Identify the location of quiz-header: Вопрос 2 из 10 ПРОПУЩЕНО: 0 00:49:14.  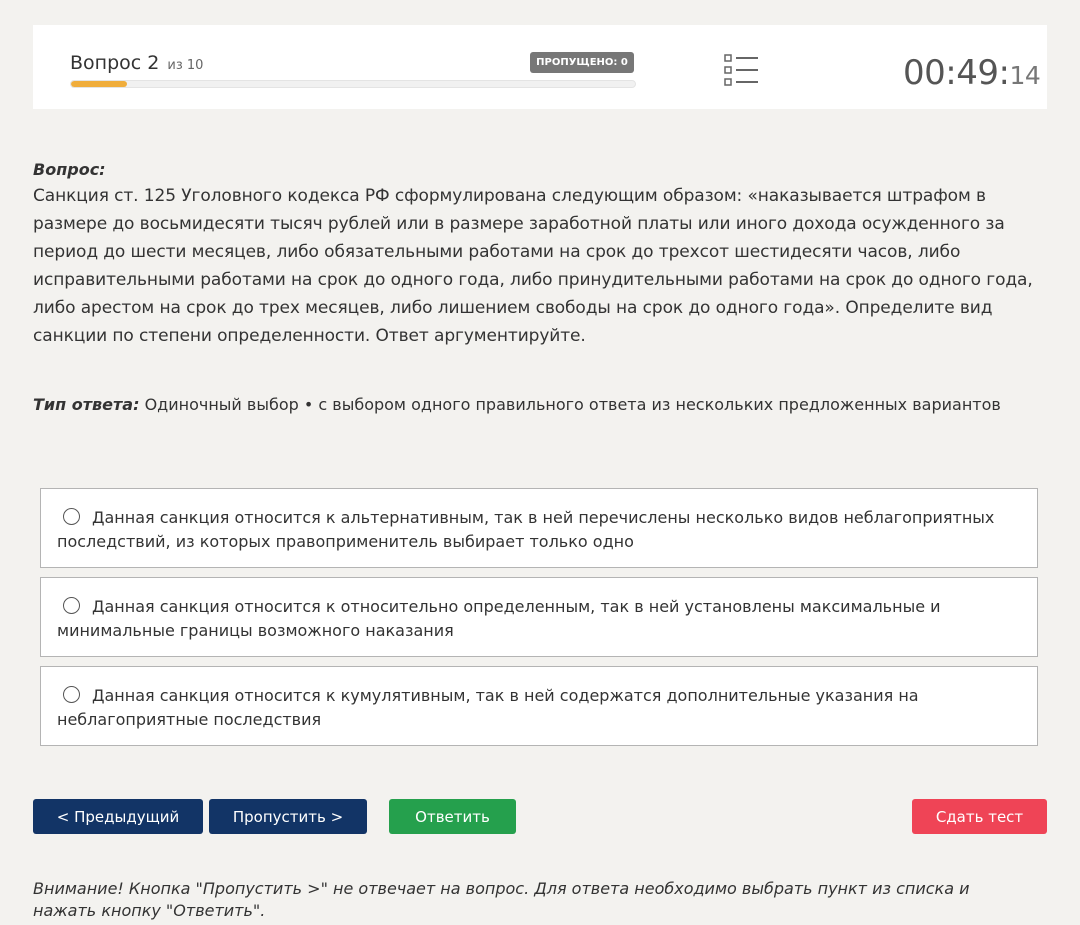
(540, 67).